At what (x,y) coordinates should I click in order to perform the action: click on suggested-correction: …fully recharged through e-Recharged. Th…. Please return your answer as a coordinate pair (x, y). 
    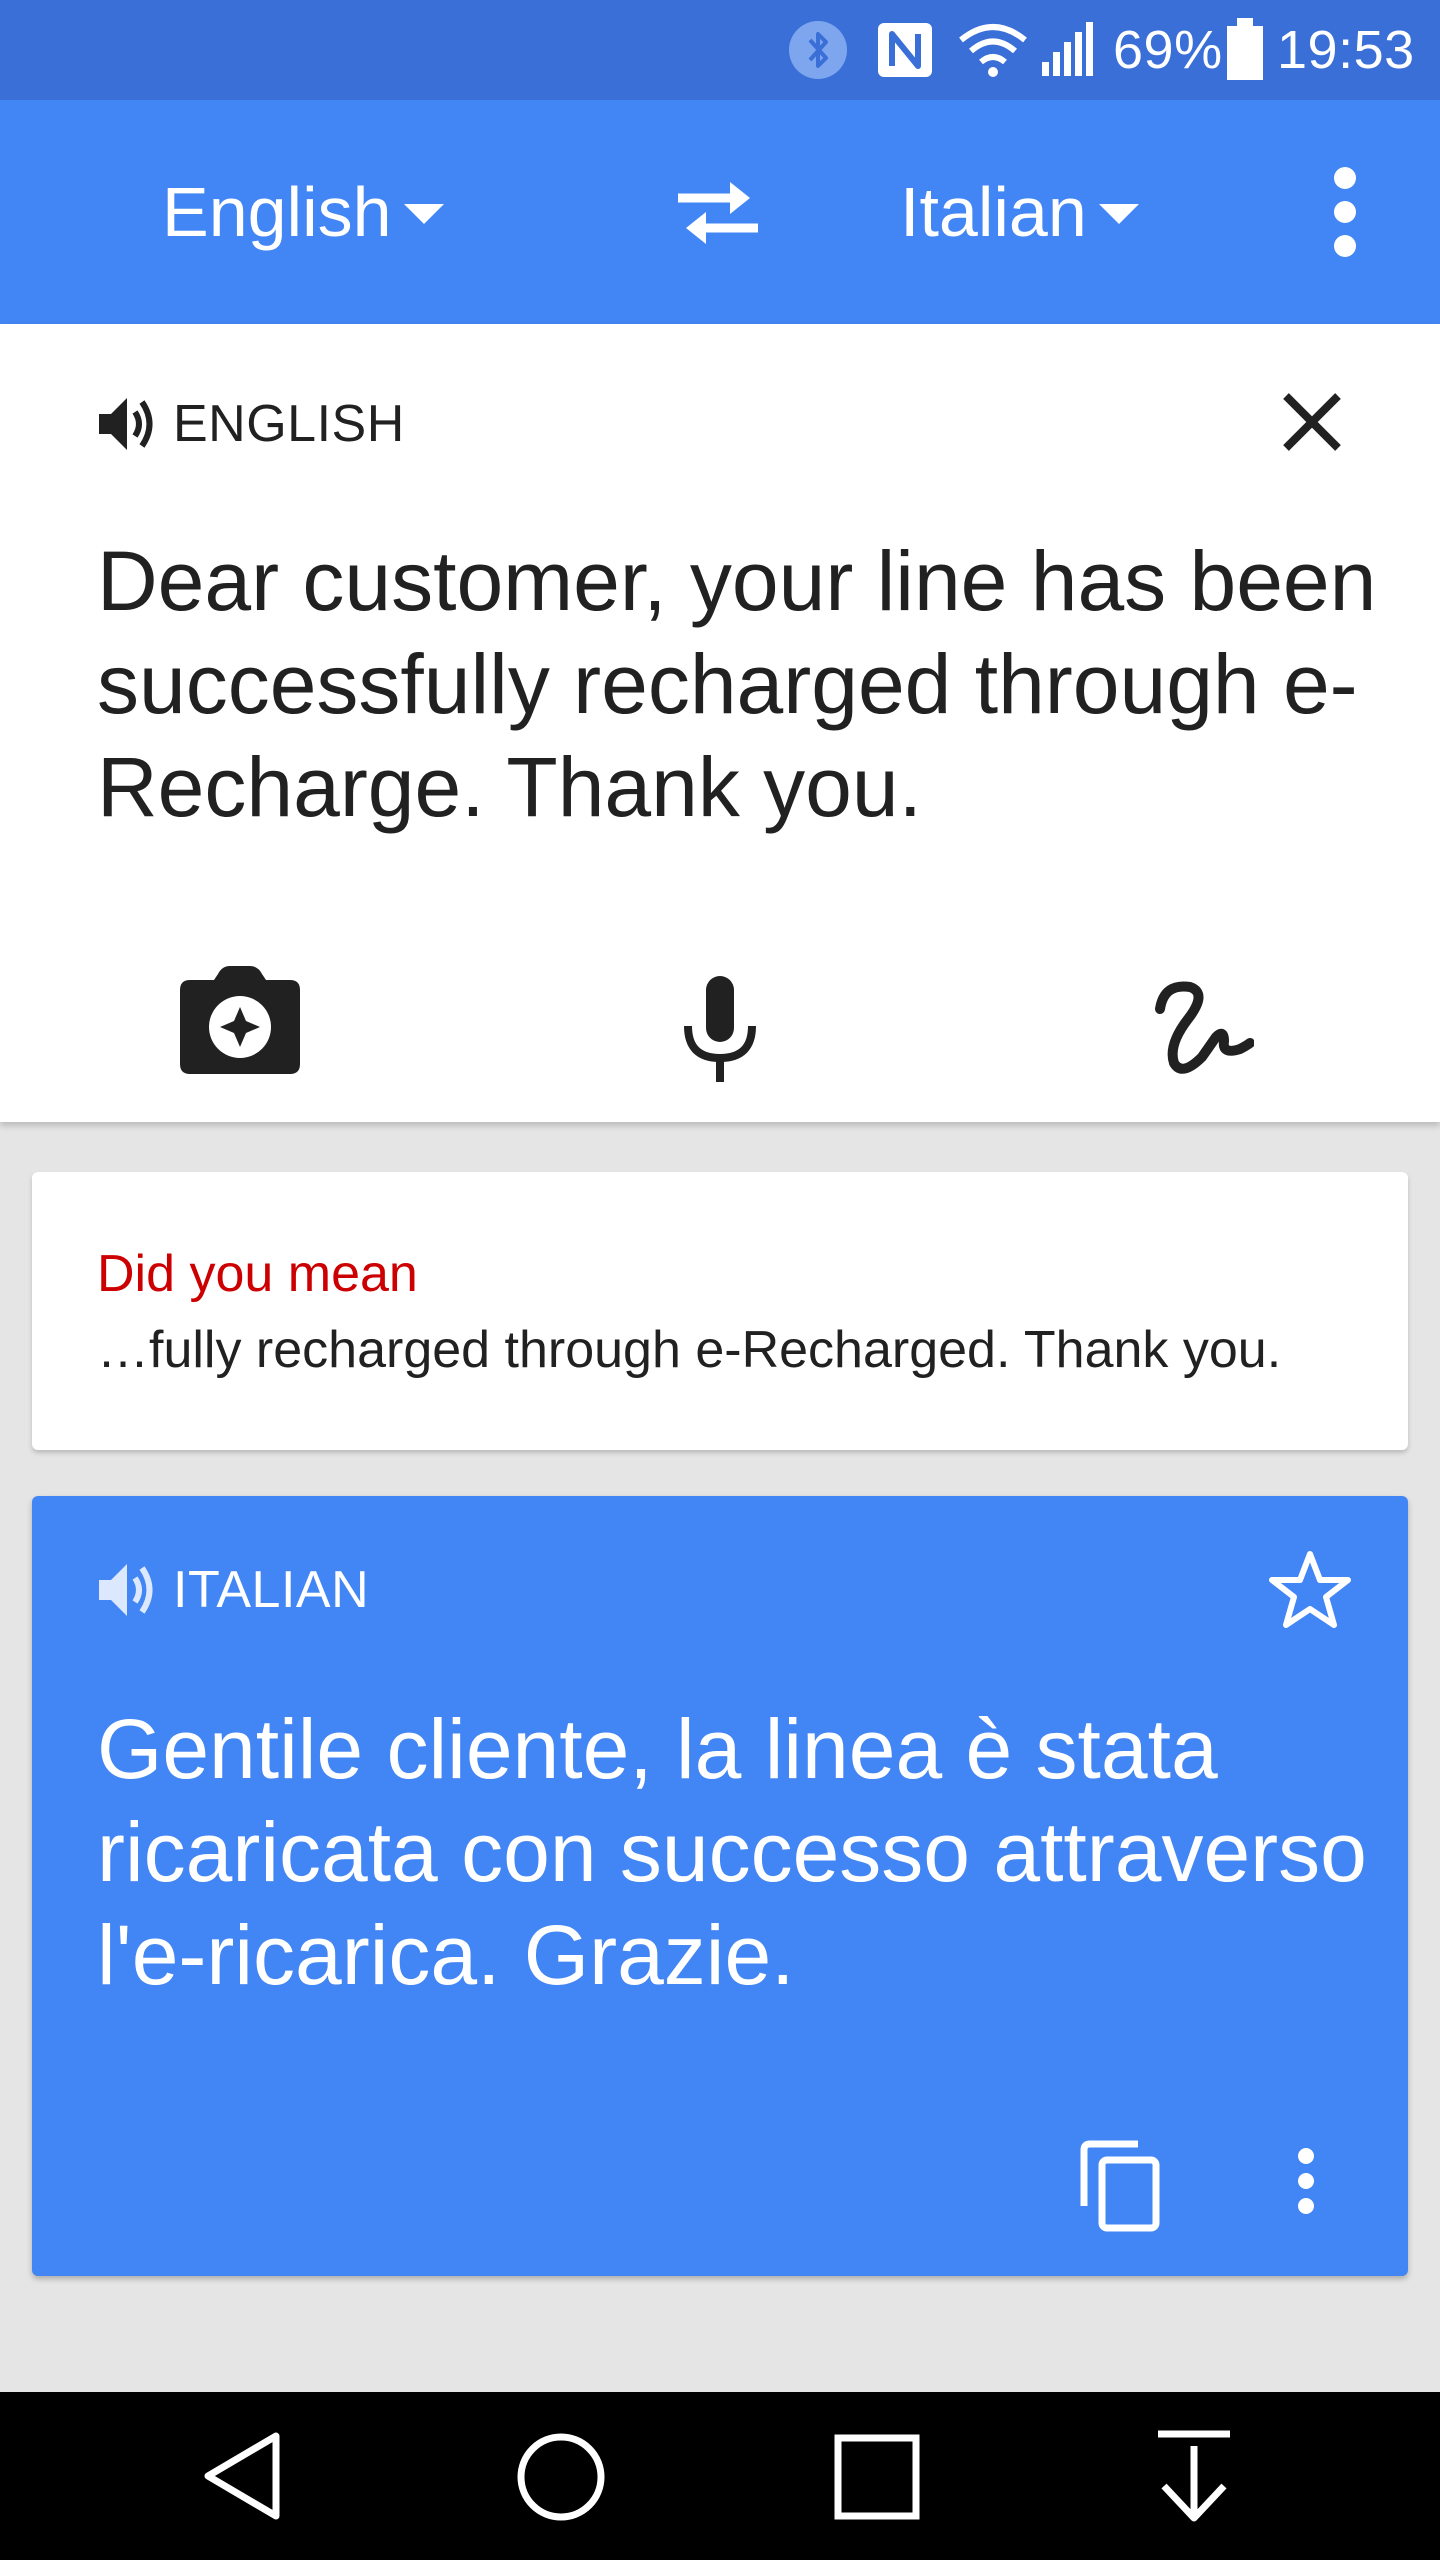
    Looking at the image, I should click on (689, 1350).